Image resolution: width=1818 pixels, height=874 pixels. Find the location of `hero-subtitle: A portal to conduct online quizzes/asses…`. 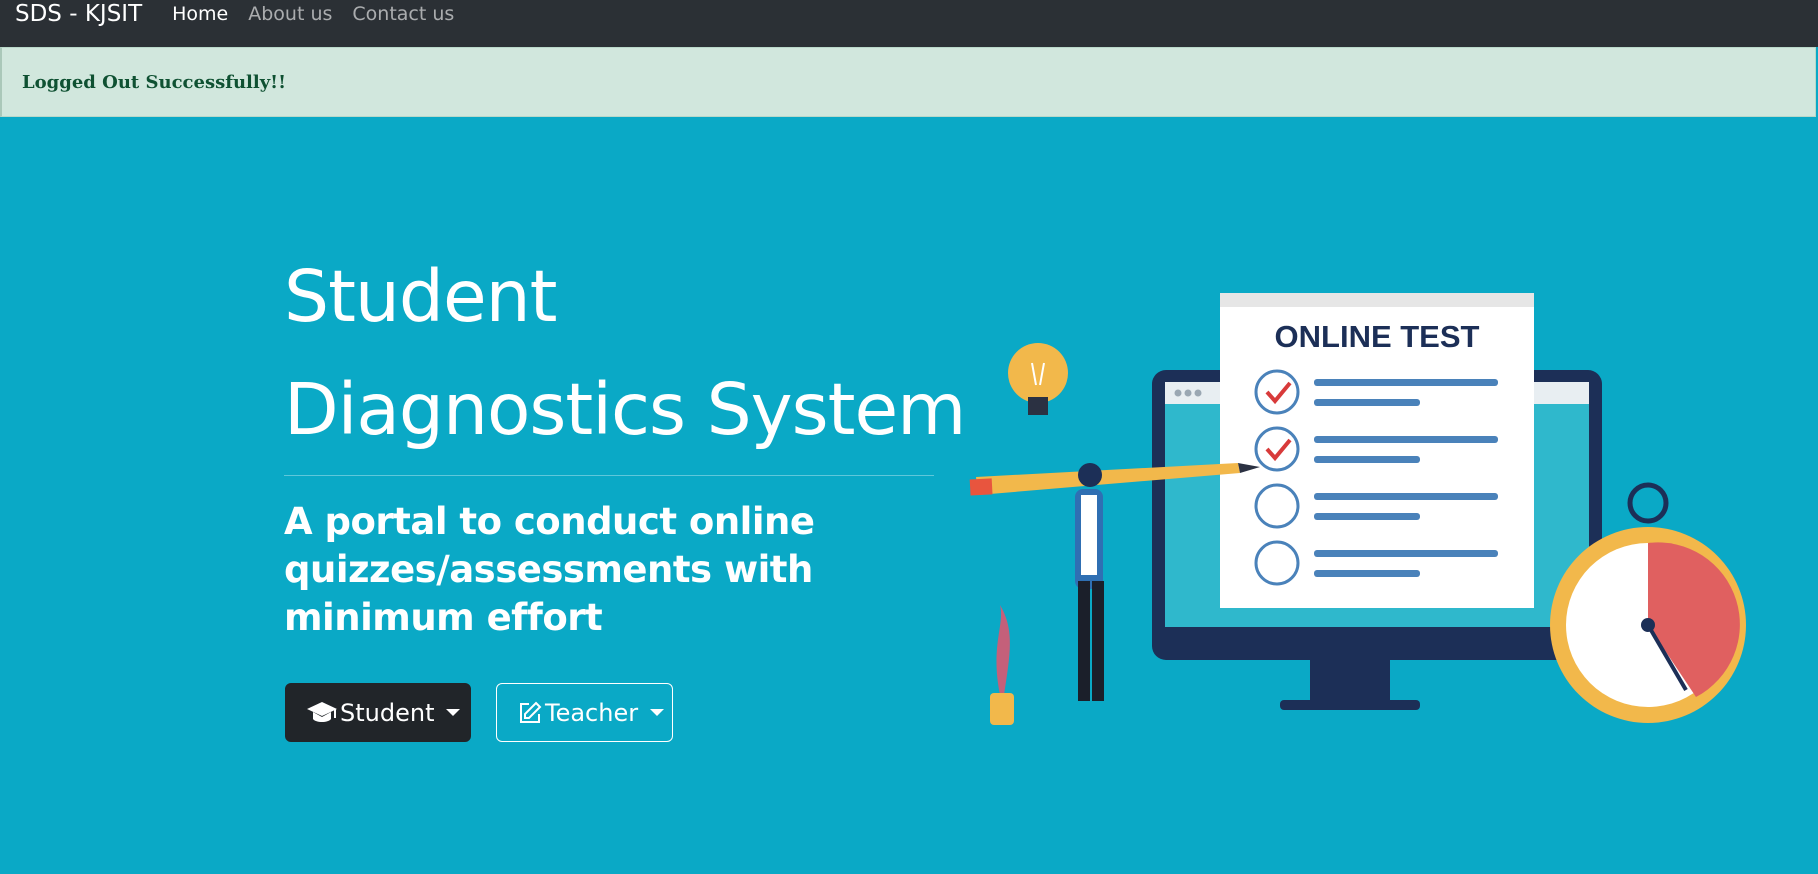

hero-subtitle: A portal to conduct online quizzes/asses… is located at coordinates (549, 569).